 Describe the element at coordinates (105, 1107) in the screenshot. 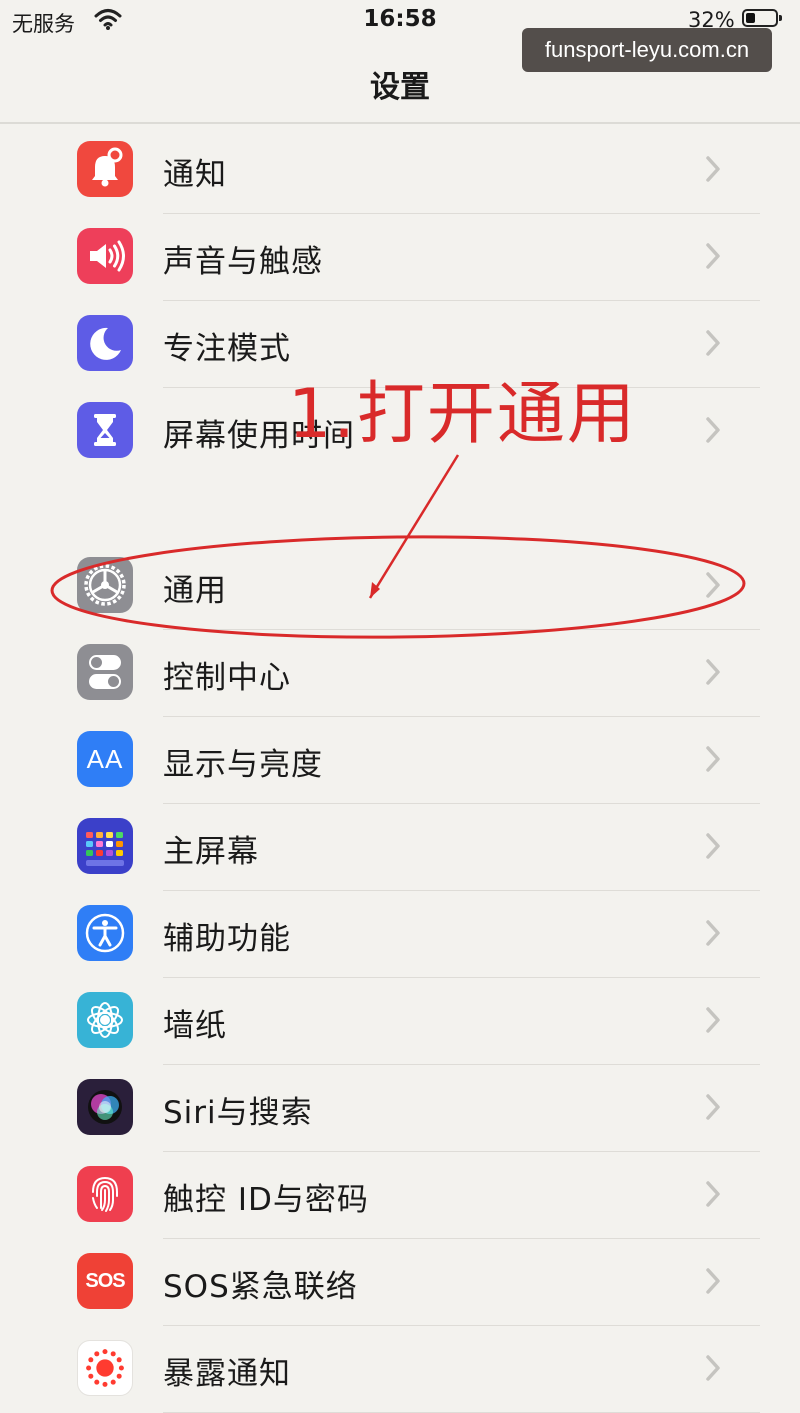

I see `siri-icon` at that location.